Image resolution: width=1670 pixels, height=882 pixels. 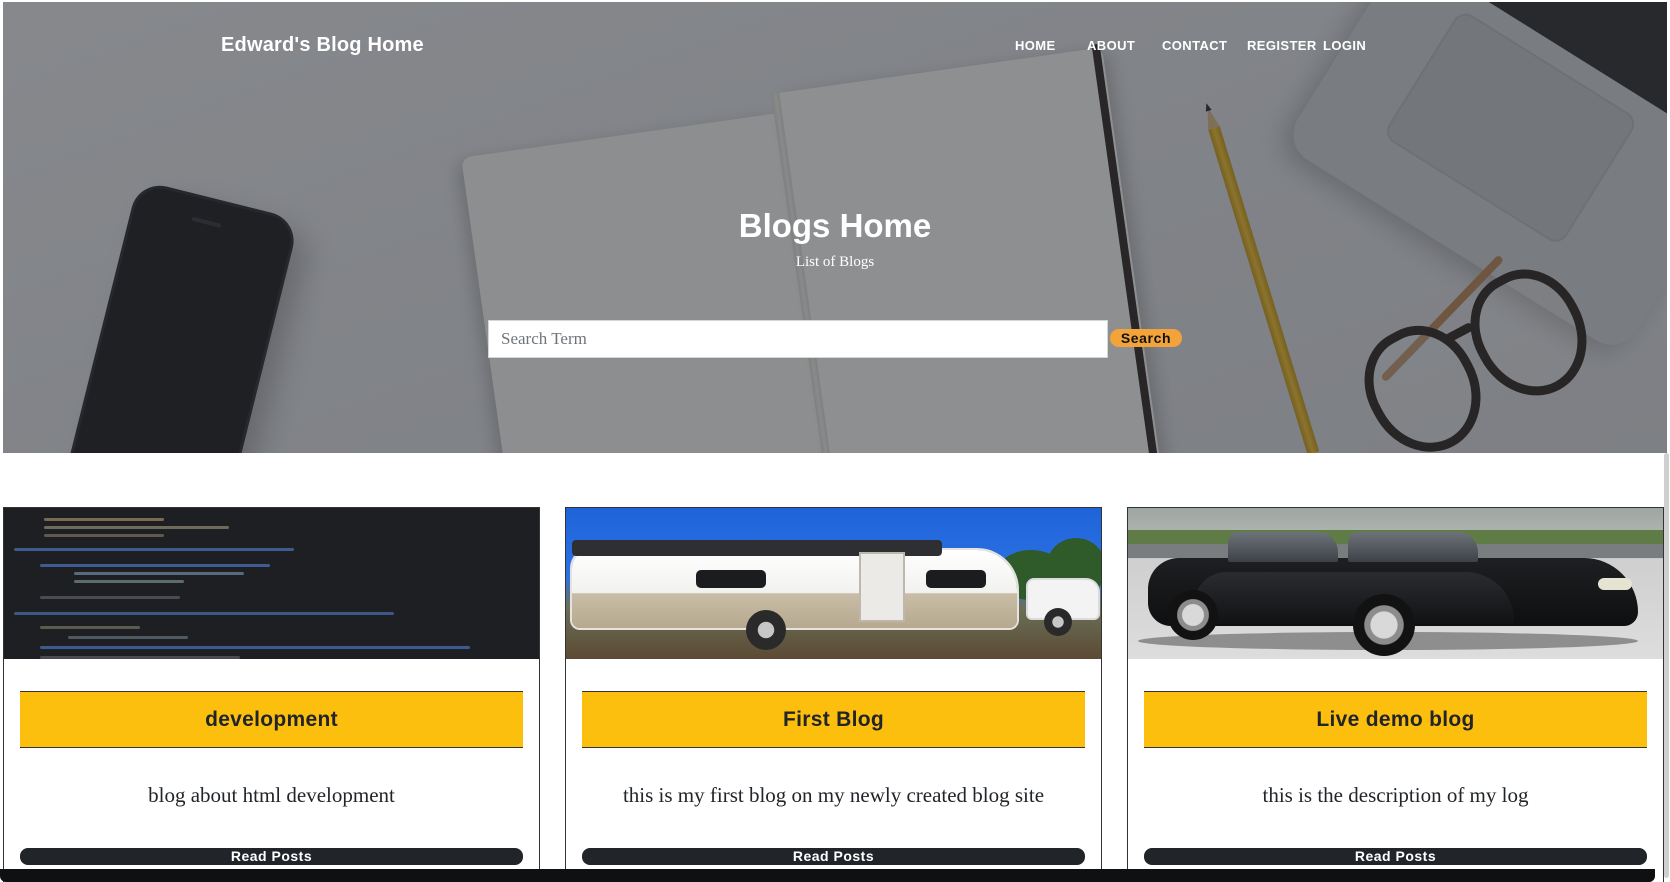 What do you see at coordinates (1035, 45) in the screenshot?
I see `nav-link-home: Home` at bounding box center [1035, 45].